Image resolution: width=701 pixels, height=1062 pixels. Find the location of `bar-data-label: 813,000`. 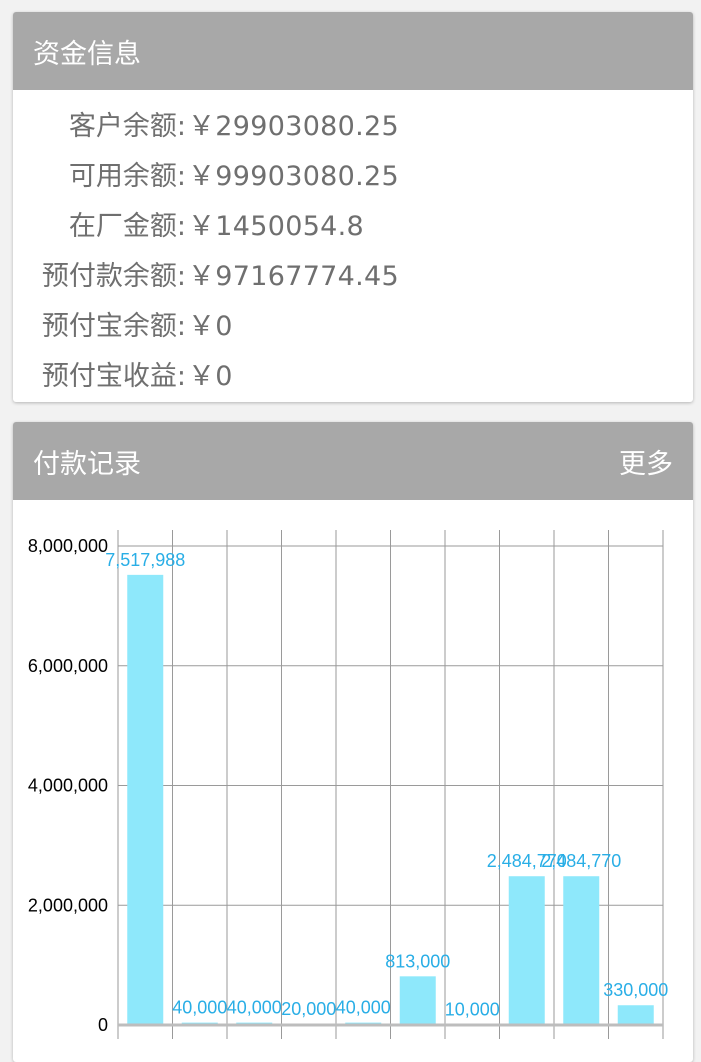

bar-data-label: 813,000 is located at coordinates (417, 961).